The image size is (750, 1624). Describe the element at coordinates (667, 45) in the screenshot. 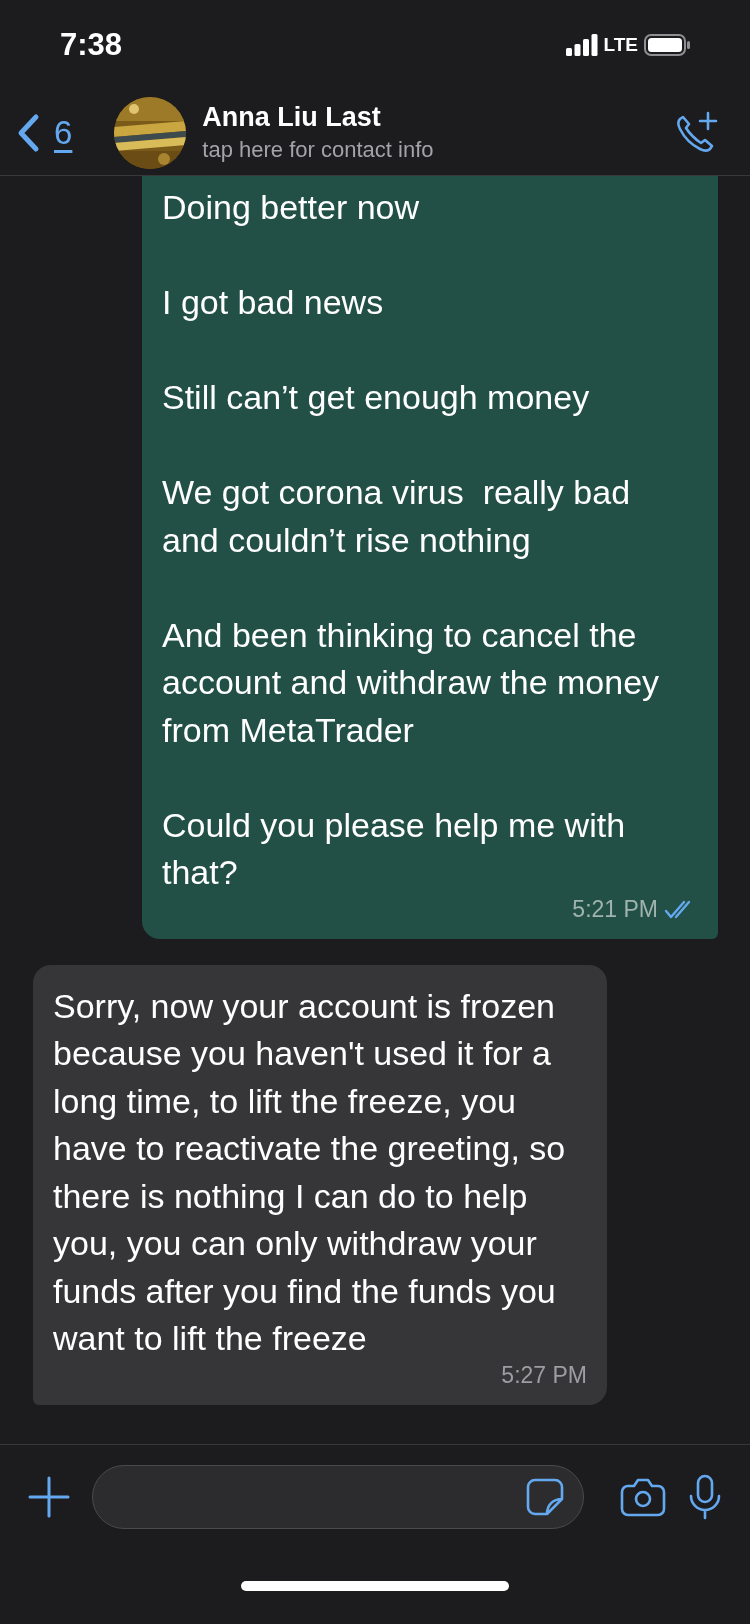

I see `battery-icon` at that location.